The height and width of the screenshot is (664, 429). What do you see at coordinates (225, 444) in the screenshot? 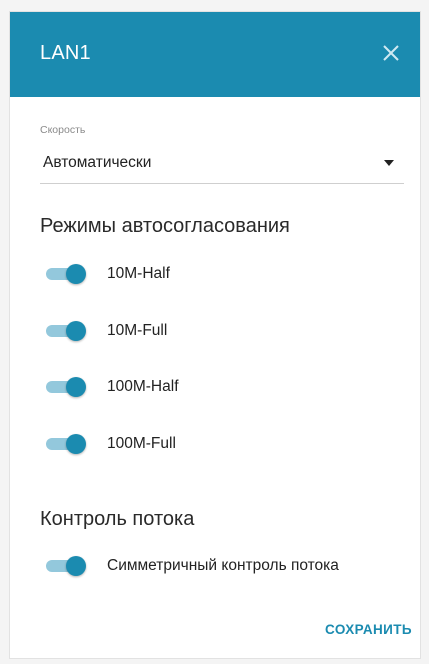
I see `toggle-row-100m-full: 100M-Full` at bounding box center [225, 444].